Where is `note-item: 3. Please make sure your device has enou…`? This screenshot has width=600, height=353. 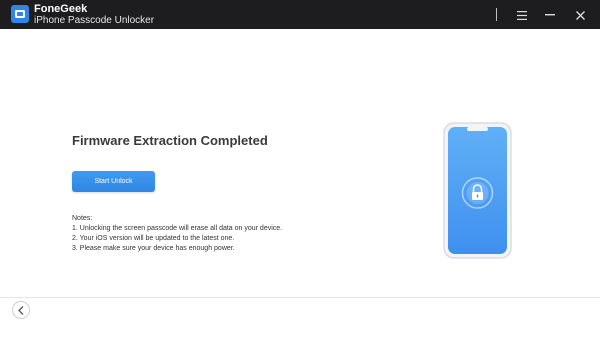 note-item: 3. Please make sure your device has enou… is located at coordinates (153, 248).